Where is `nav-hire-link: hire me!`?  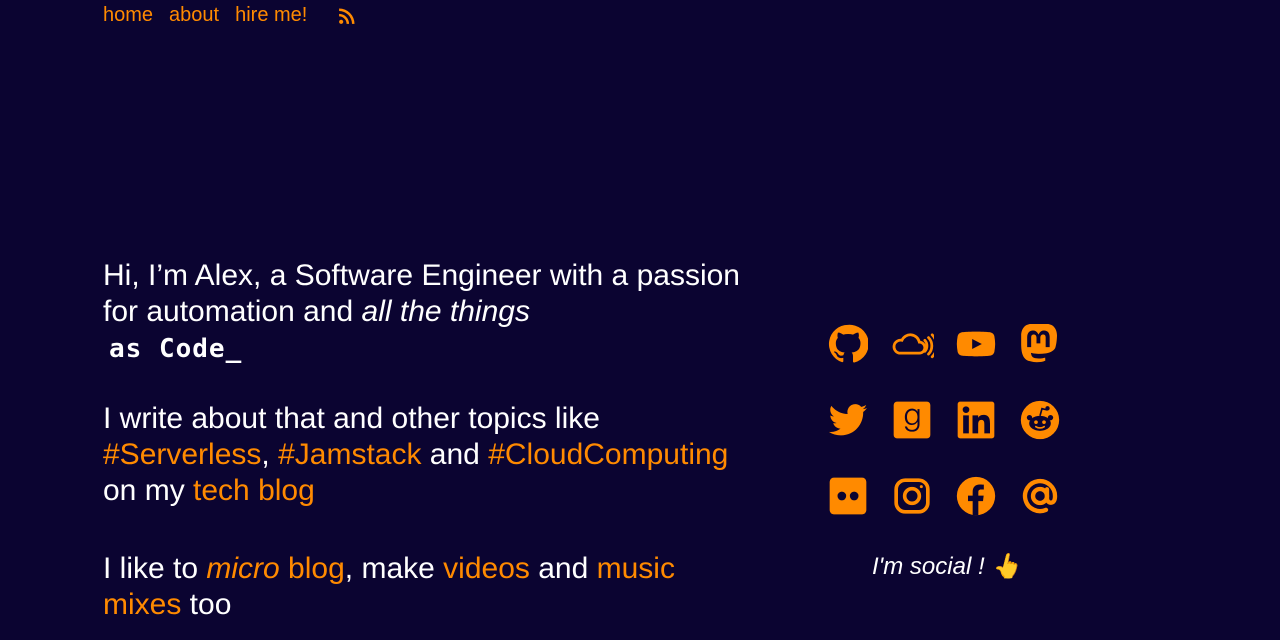
nav-hire-link: hire me! is located at coordinates (271, 15).